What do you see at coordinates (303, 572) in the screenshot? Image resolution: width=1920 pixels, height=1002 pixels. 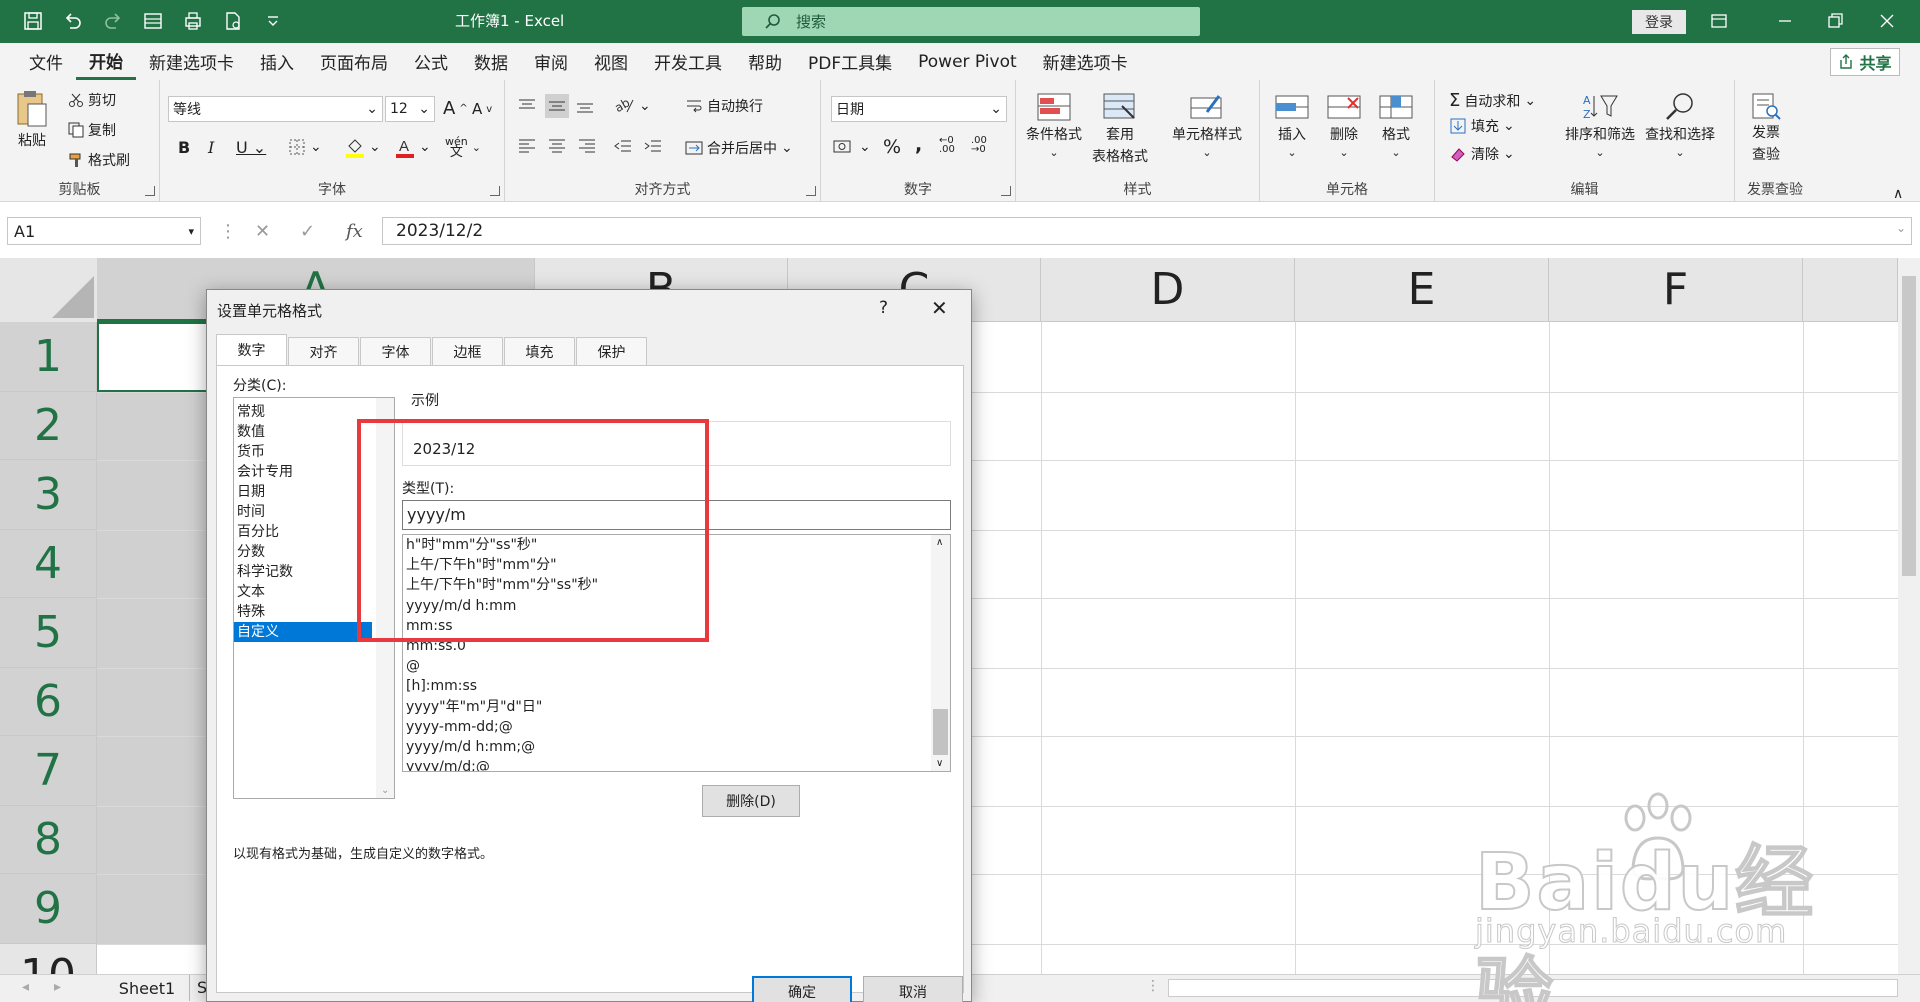 I see `category-item: 科学记数` at bounding box center [303, 572].